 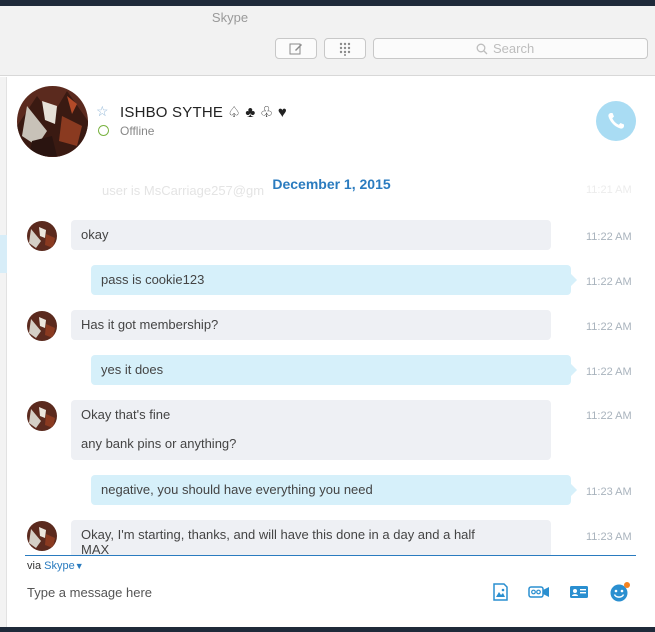 I want to click on via-text: via, so click(x=34, y=566).